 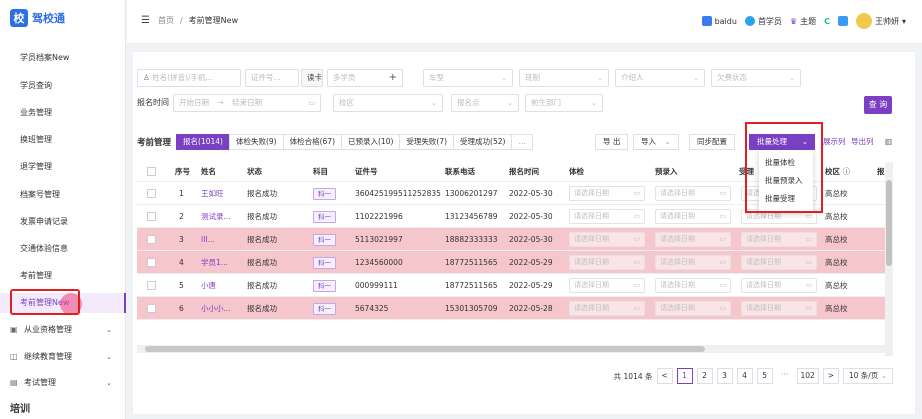 I want to click on tab-exam-failed: 体检失败(9), so click(x=256, y=142).